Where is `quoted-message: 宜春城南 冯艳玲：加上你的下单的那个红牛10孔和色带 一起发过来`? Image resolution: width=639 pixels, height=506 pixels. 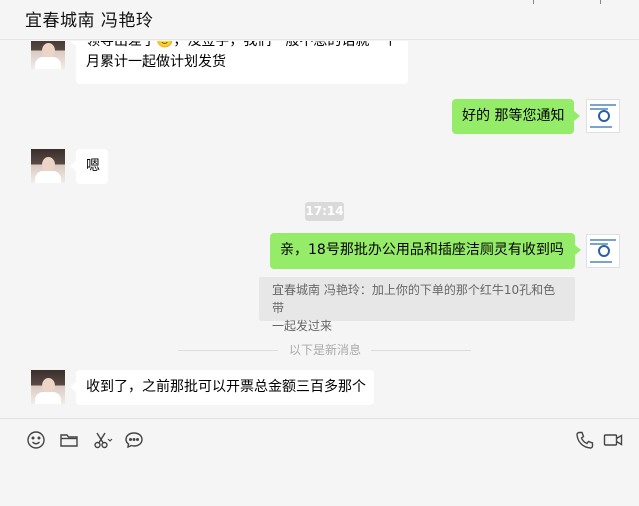 quoted-message: 宜春城南 冯艳玲：加上你的下单的那个红牛10孔和色带 一起发过来 is located at coordinates (417, 305).